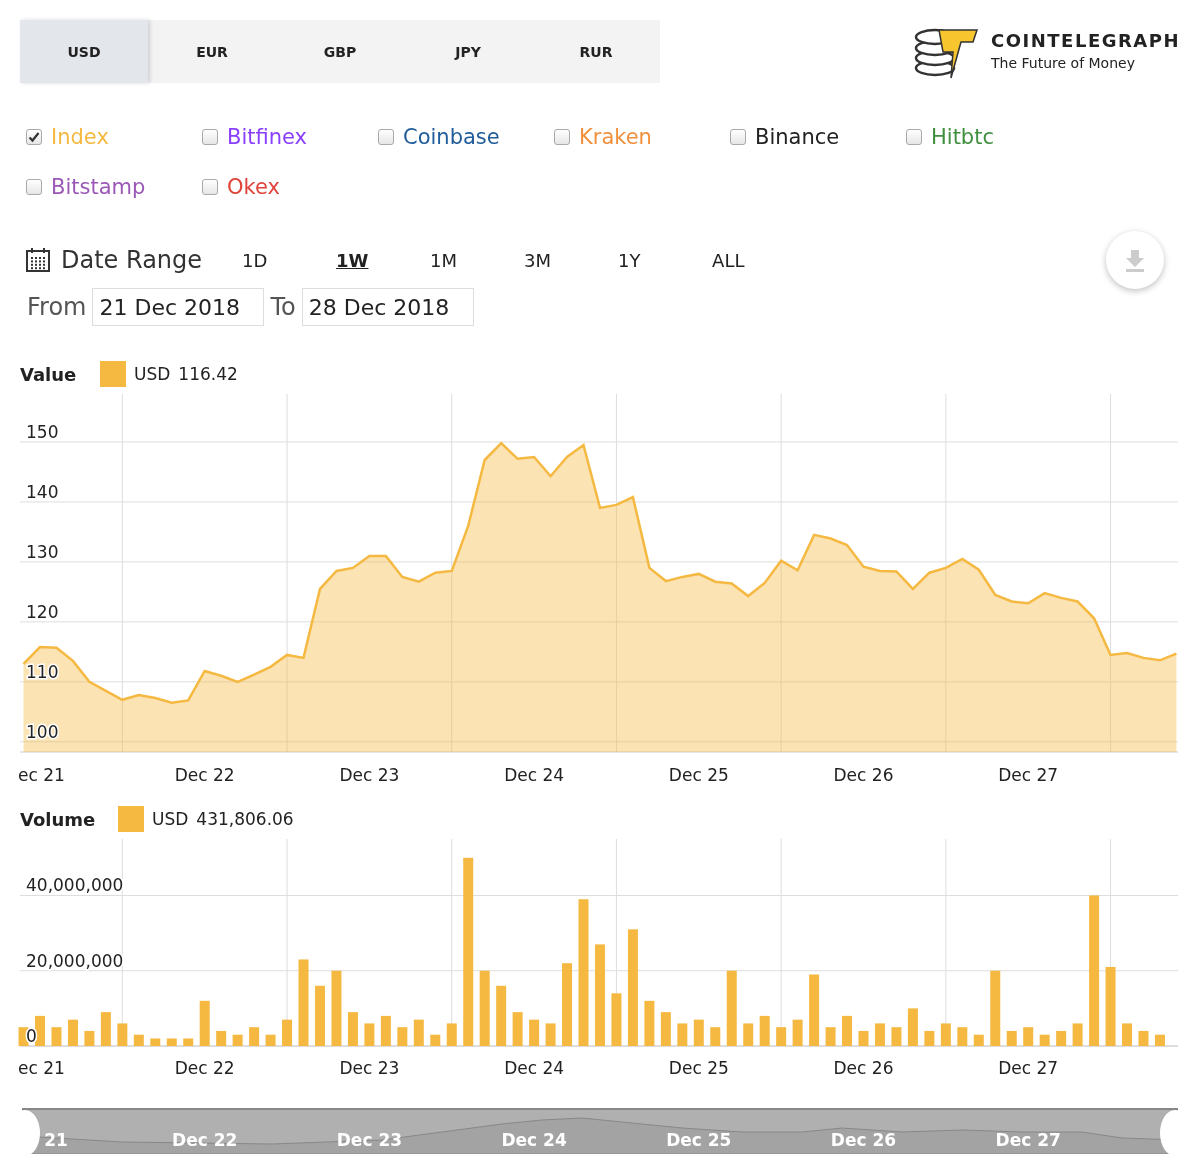 The width and height of the screenshot is (1200, 1176). Describe the element at coordinates (212, 51) in the screenshot. I see `currency-tab: EUR` at that location.